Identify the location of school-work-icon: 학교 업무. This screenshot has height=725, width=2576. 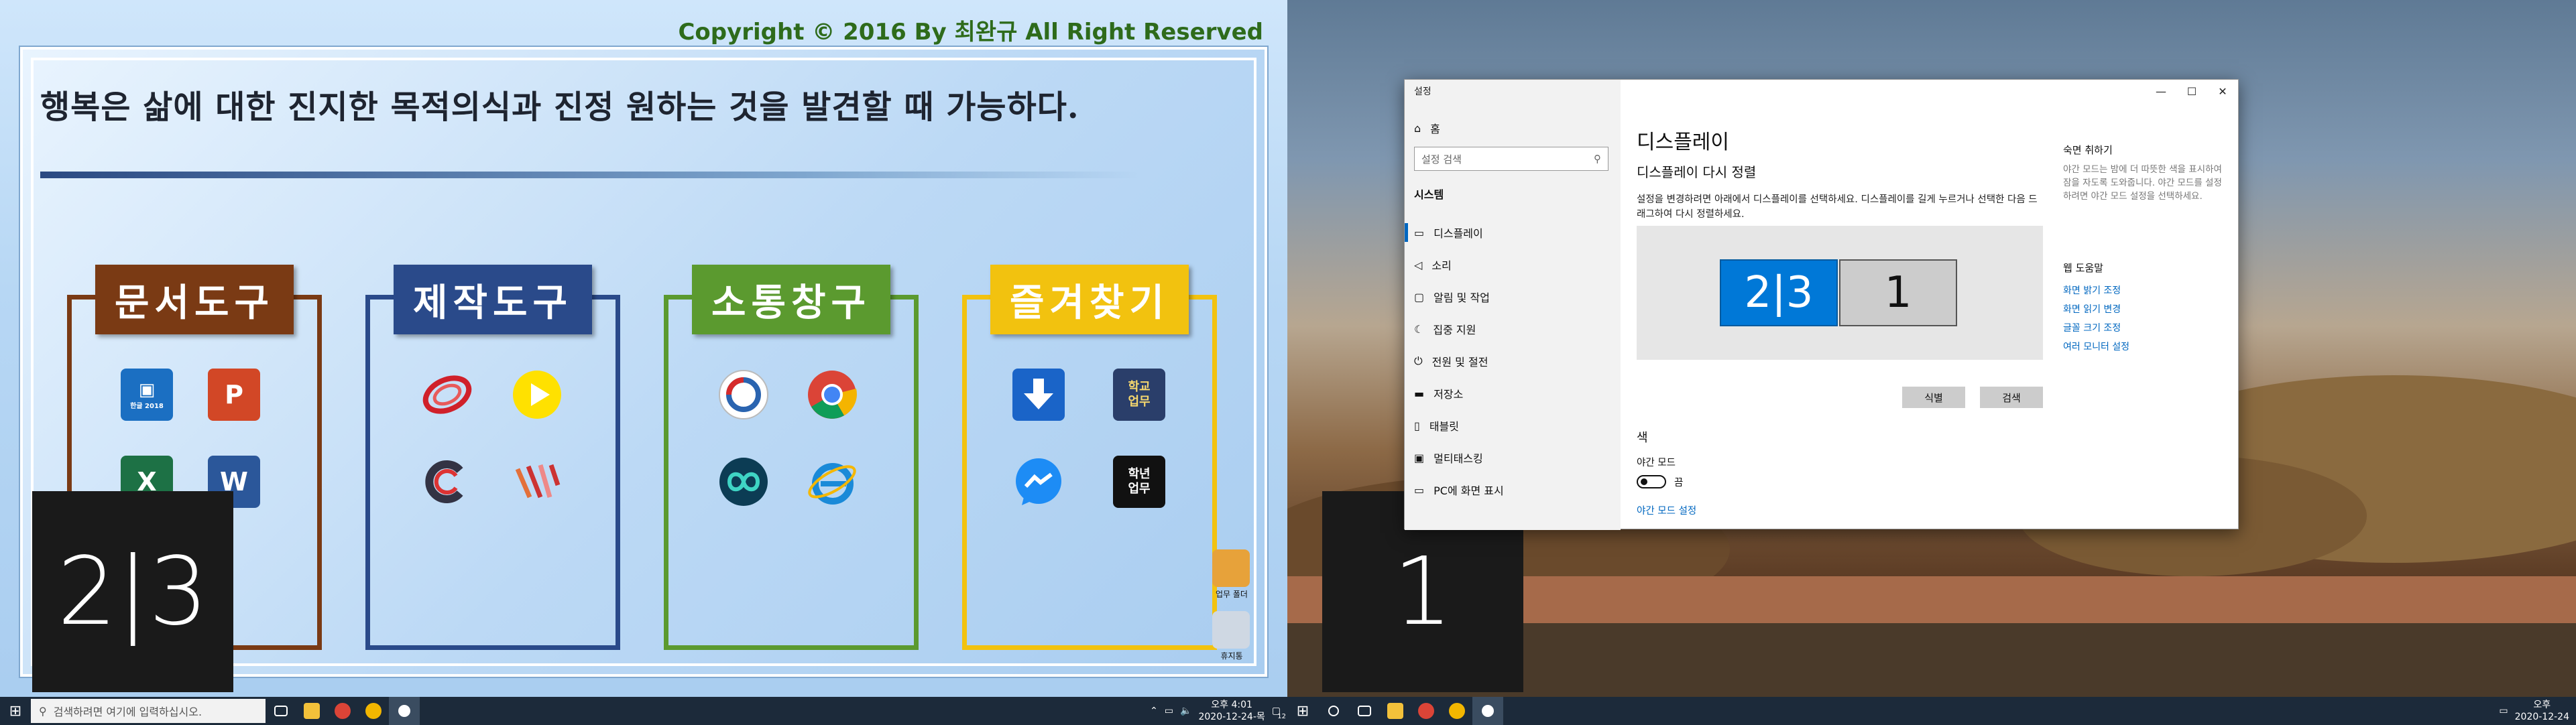
(1139, 395).